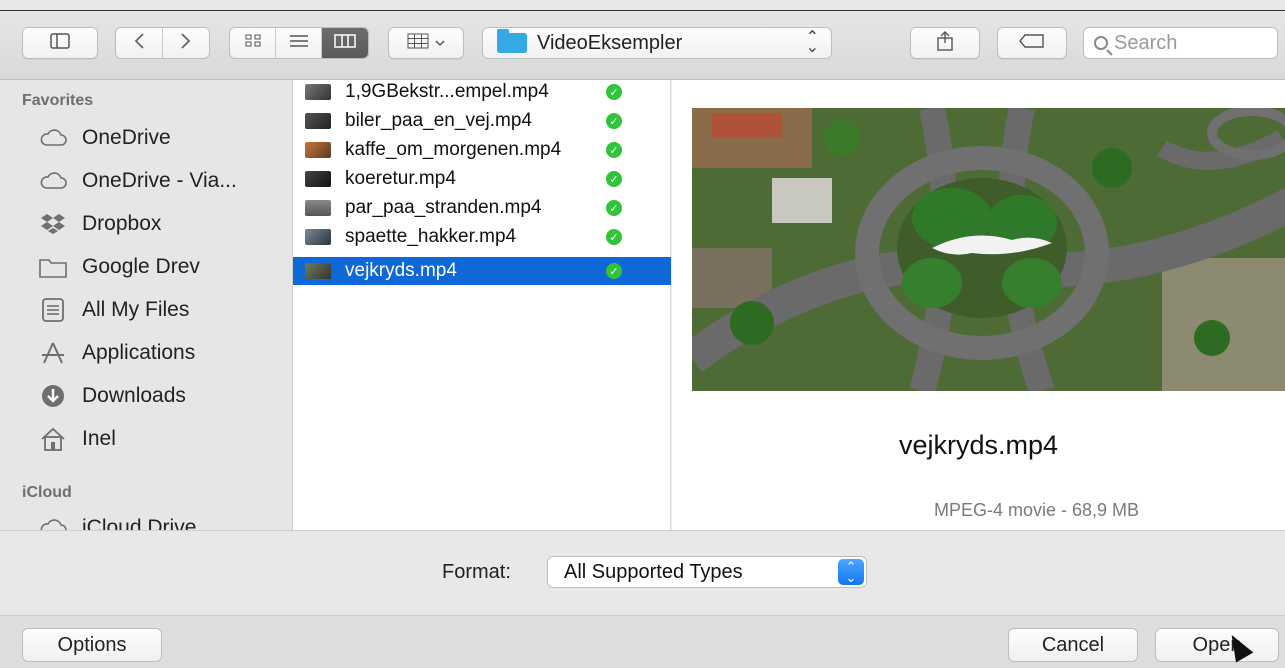  Describe the element at coordinates (1101, 43) in the screenshot. I see `search-icon` at that location.